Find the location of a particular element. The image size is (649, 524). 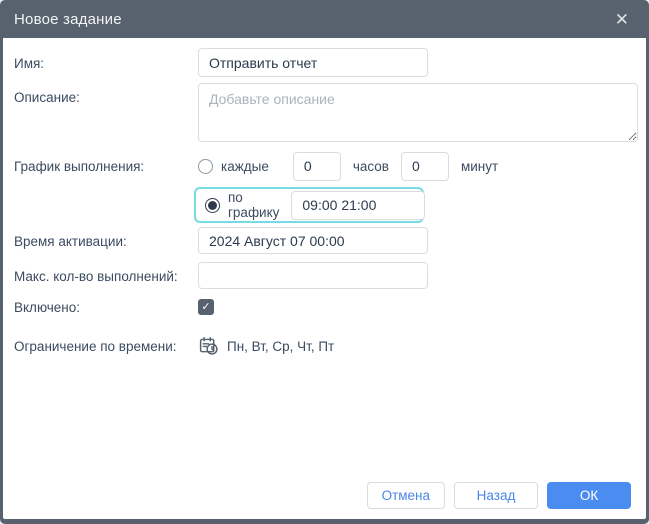

radio-every-label: каждые is located at coordinates (245, 166).